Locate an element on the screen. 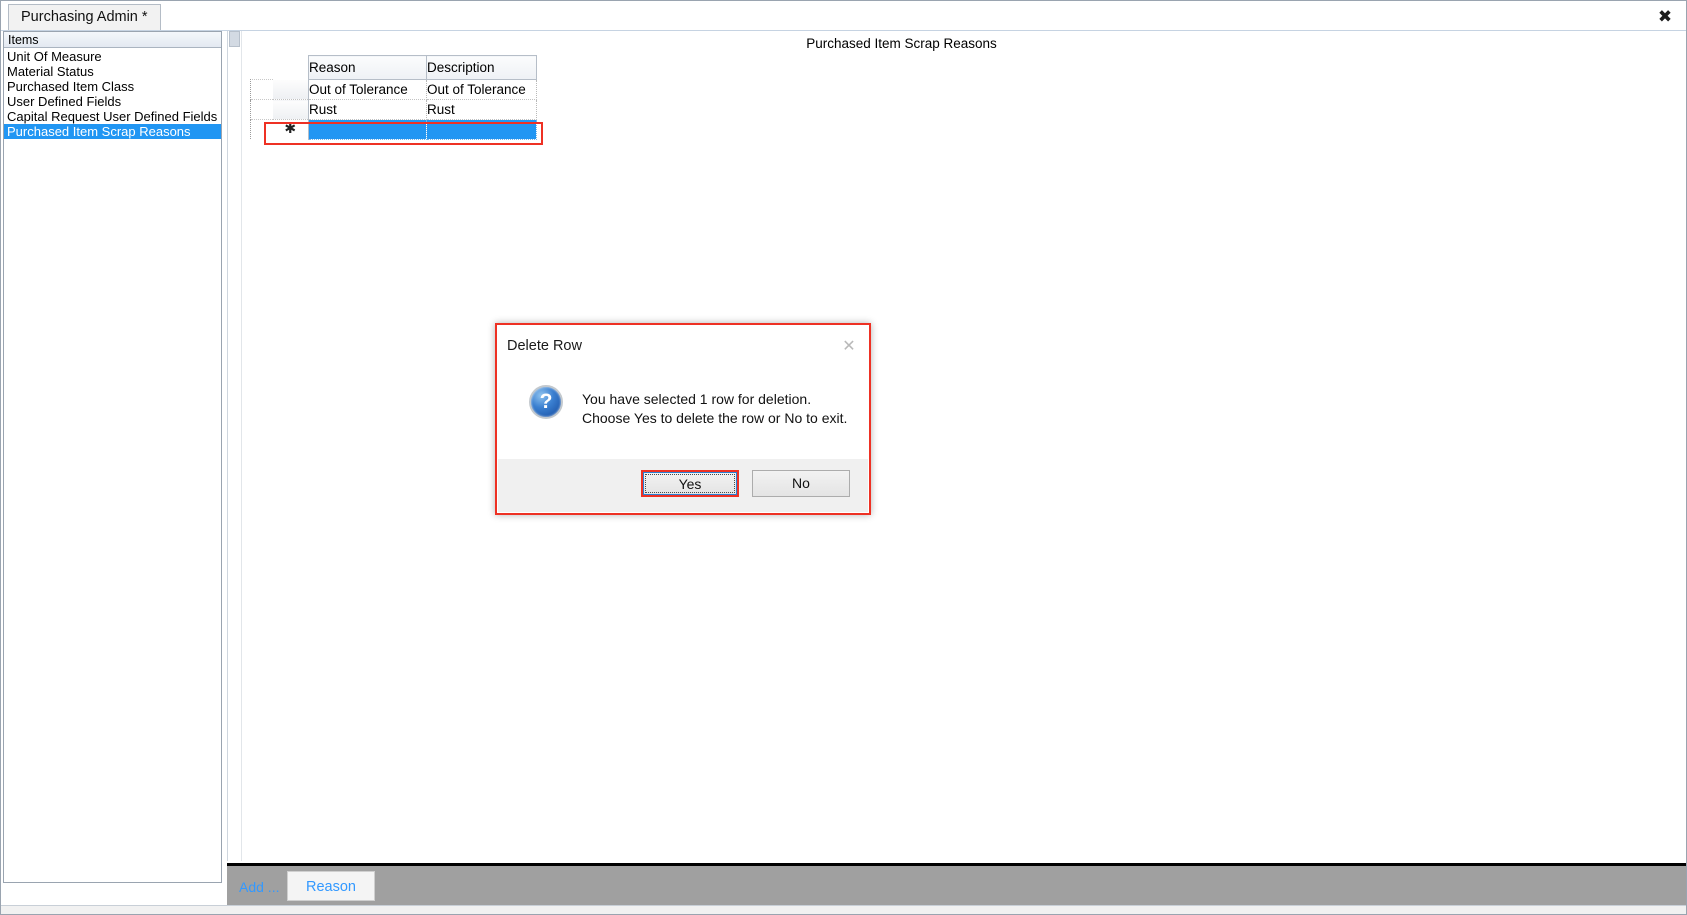 The image size is (1687, 915). question-icon: ? is located at coordinates (546, 402).